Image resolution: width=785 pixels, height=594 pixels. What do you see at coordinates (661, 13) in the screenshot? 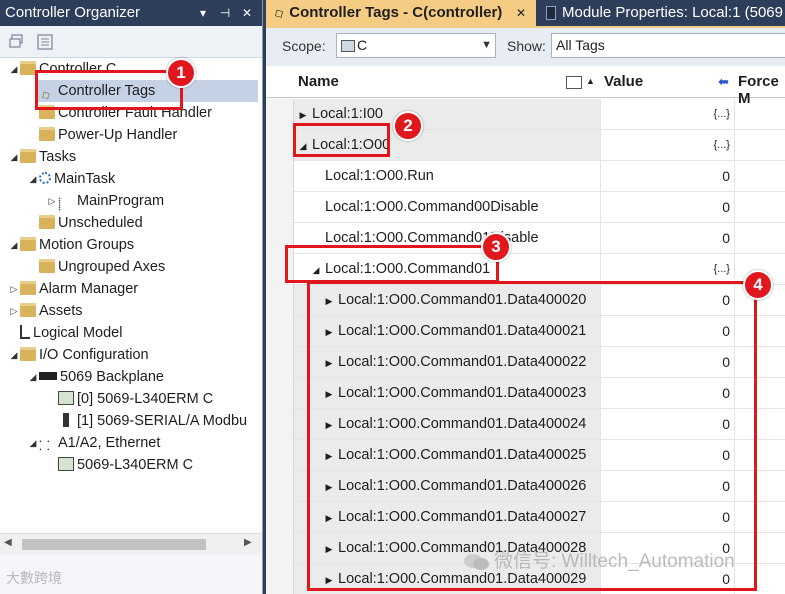
I see `tab-module-properties: Module Properties: Local:1 (5069` at bounding box center [661, 13].